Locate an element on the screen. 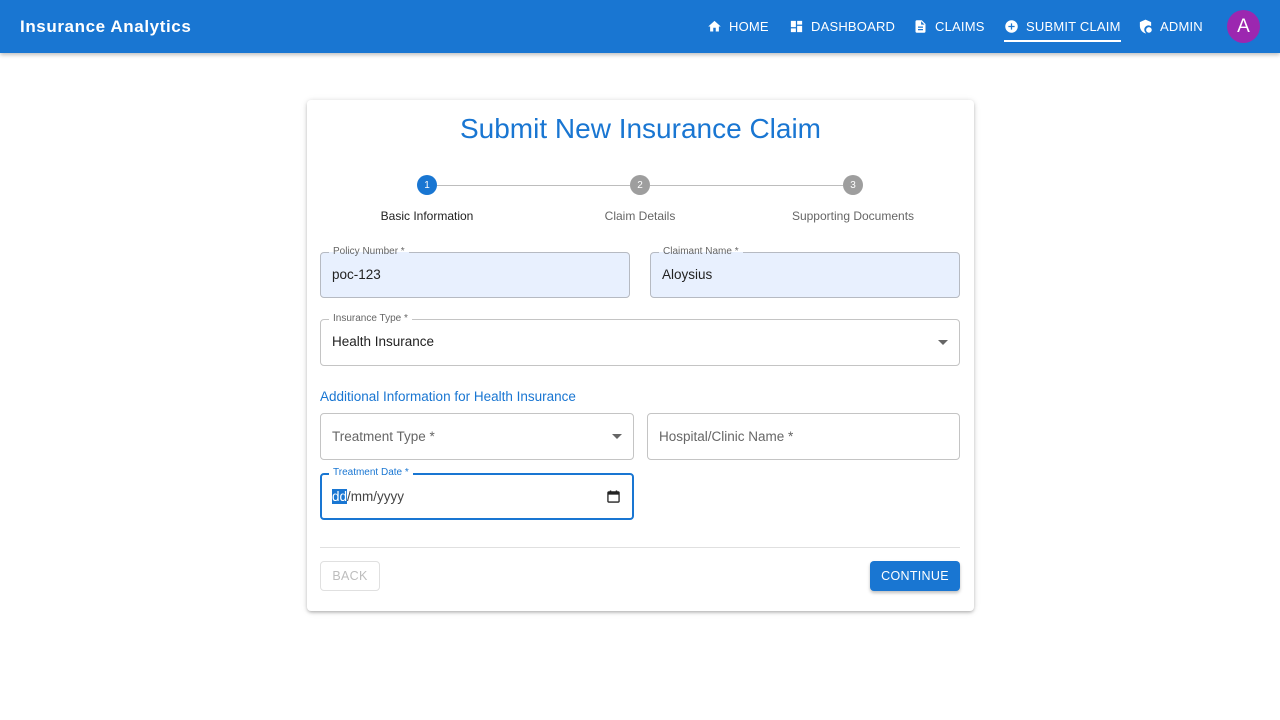 Image resolution: width=1280 pixels, height=720 pixels. avatar: A is located at coordinates (1243, 26).